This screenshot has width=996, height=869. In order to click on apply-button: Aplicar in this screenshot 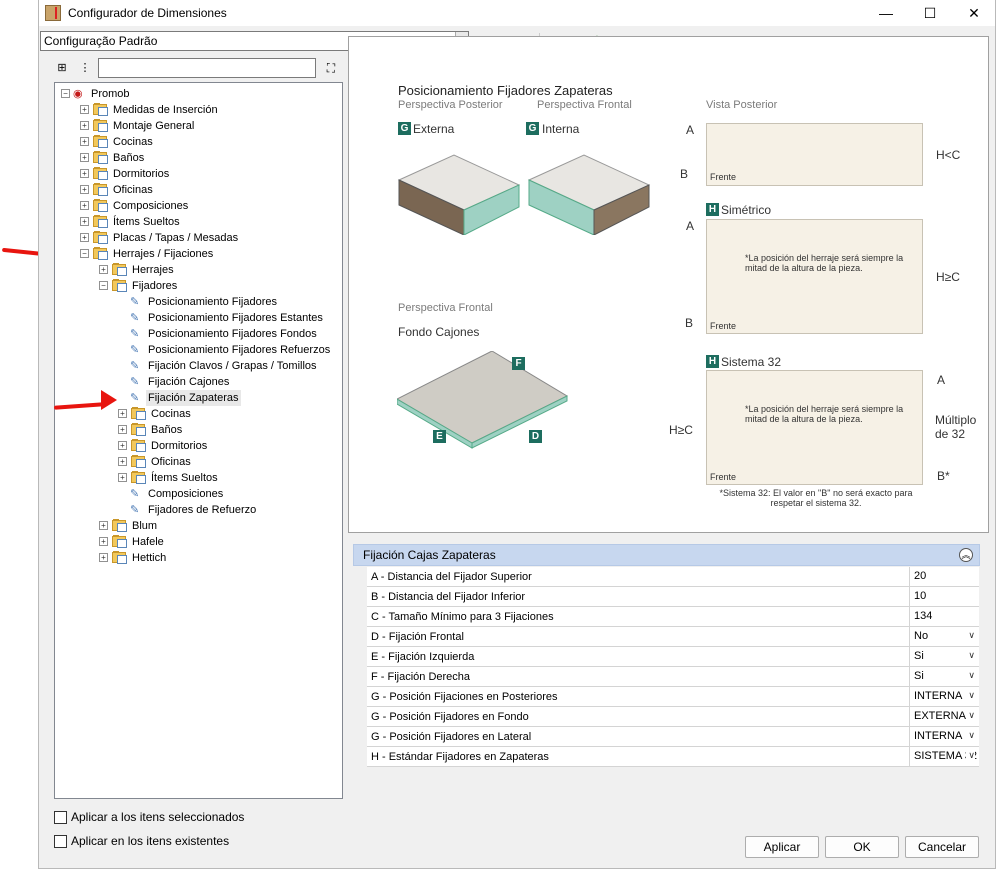, I will do `click(782, 847)`.